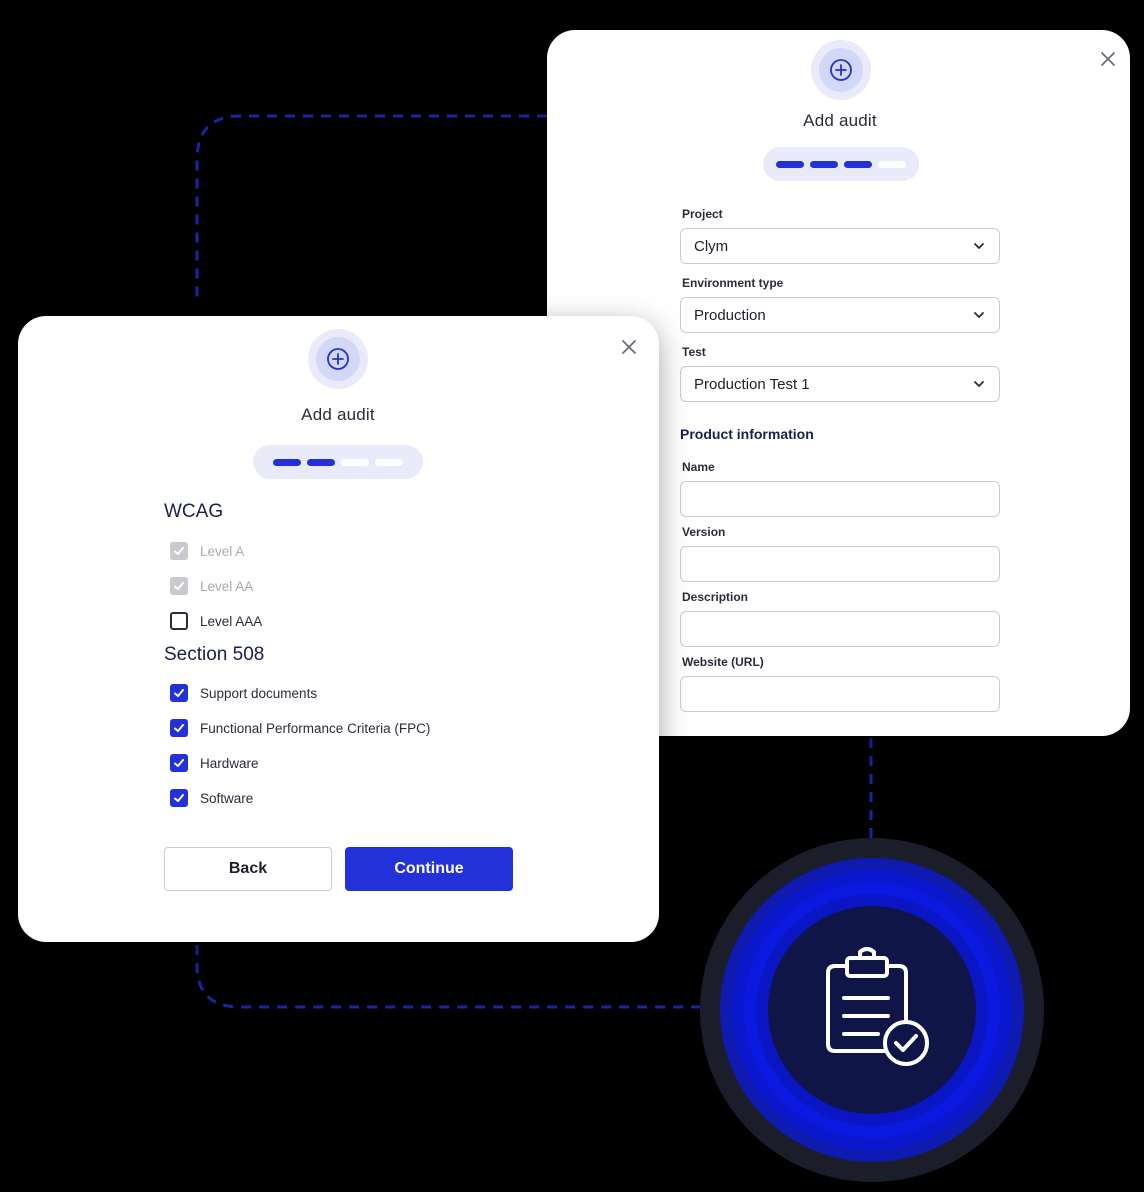 Image resolution: width=1144 pixels, height=1192 pixels. Describe the element at coordinates (704, 532) in the screenshot. I see `version-label: Version` at that location.